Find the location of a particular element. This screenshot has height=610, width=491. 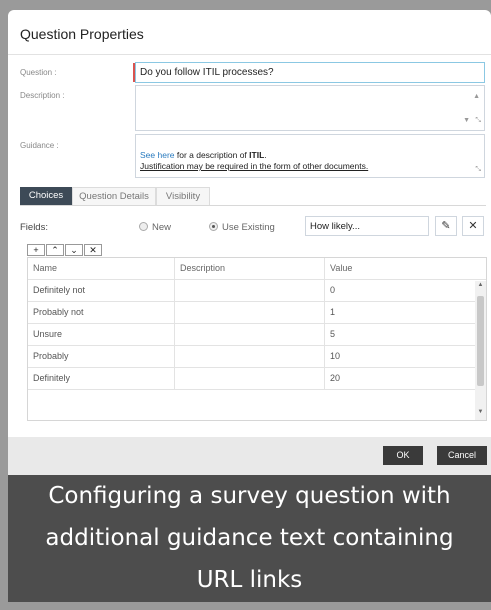

table-row: Unsure 5 is located at coordinates (257, 335).